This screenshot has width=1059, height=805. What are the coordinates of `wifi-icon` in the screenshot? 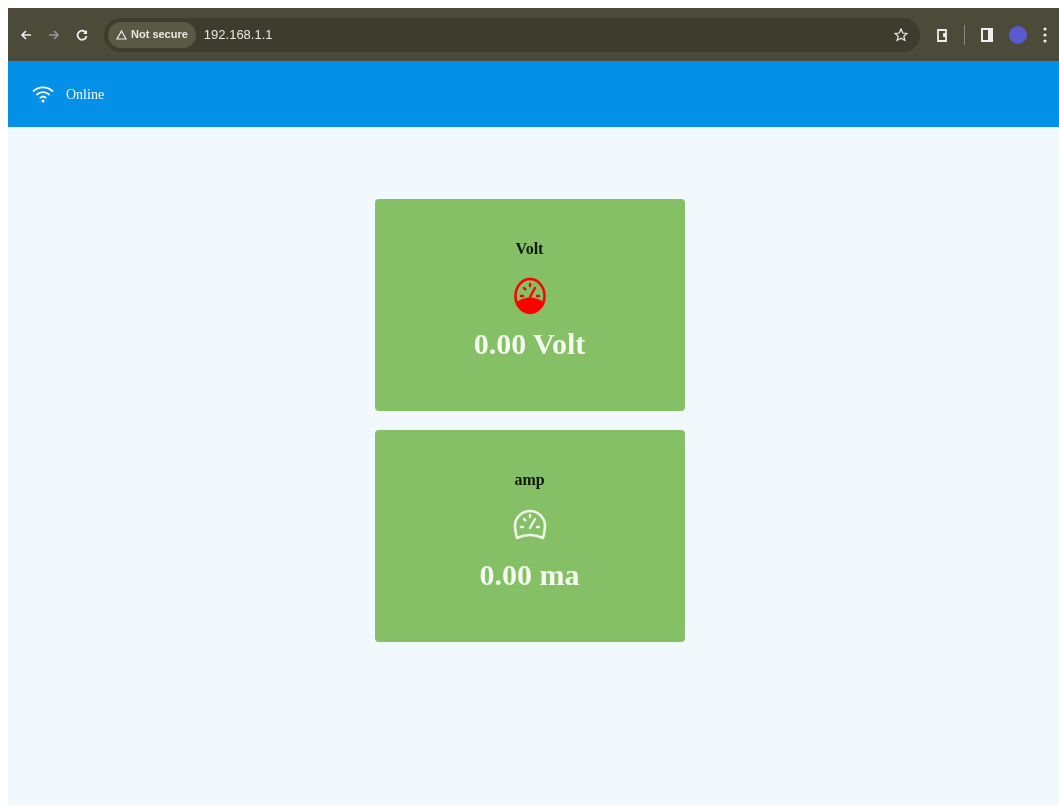 It's located at (43, 94).